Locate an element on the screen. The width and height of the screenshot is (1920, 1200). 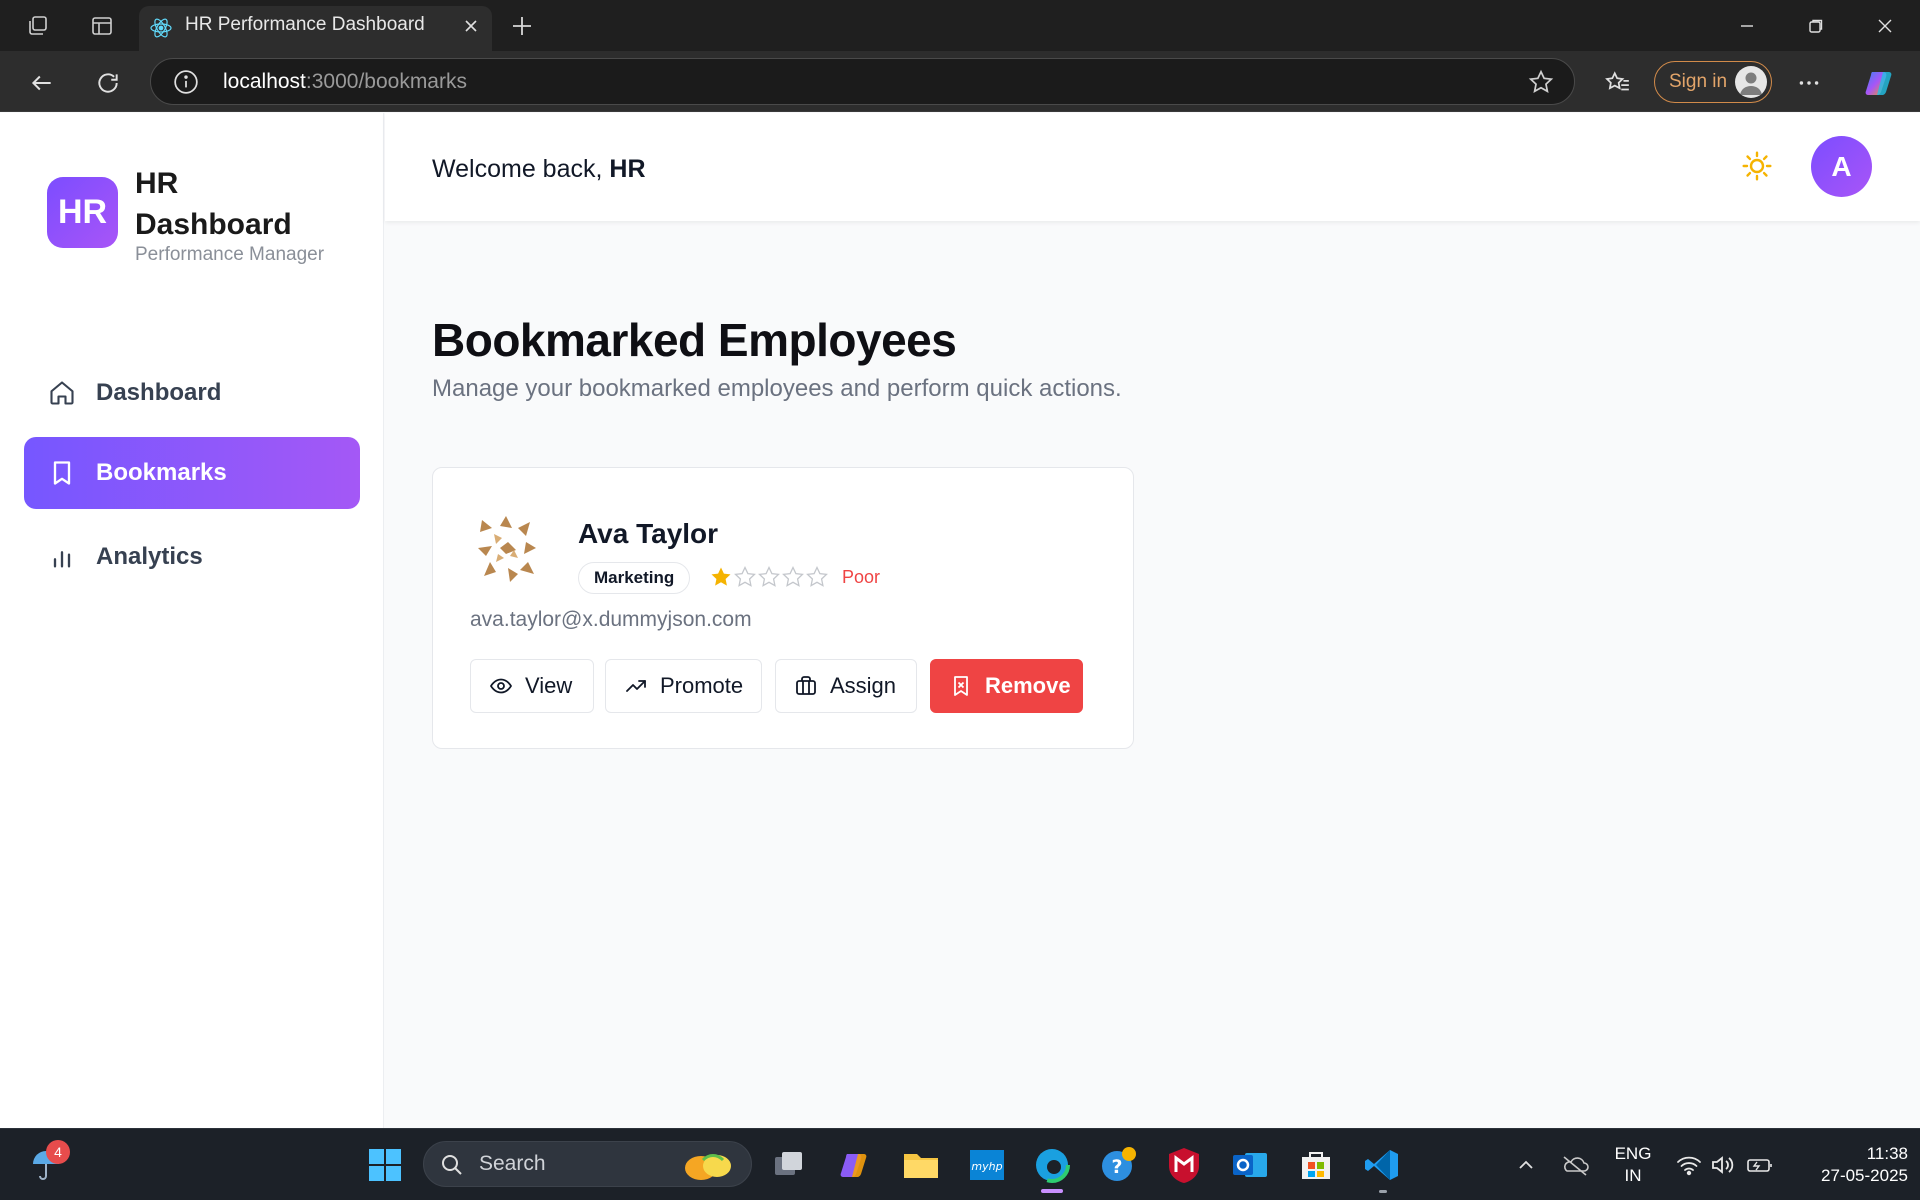
welcome-prefix: Welcome back, is located at coordinates (521, 169).